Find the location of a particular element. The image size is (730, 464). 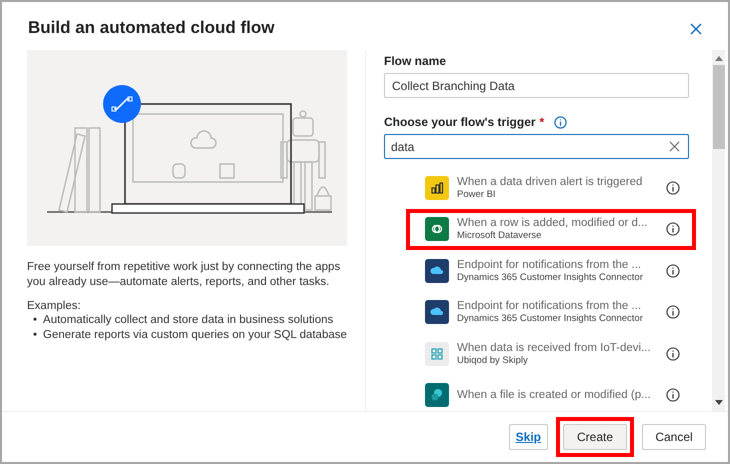

example-item: Generate reports via custom queries on your SQL database is located at coordinates (195, 335).